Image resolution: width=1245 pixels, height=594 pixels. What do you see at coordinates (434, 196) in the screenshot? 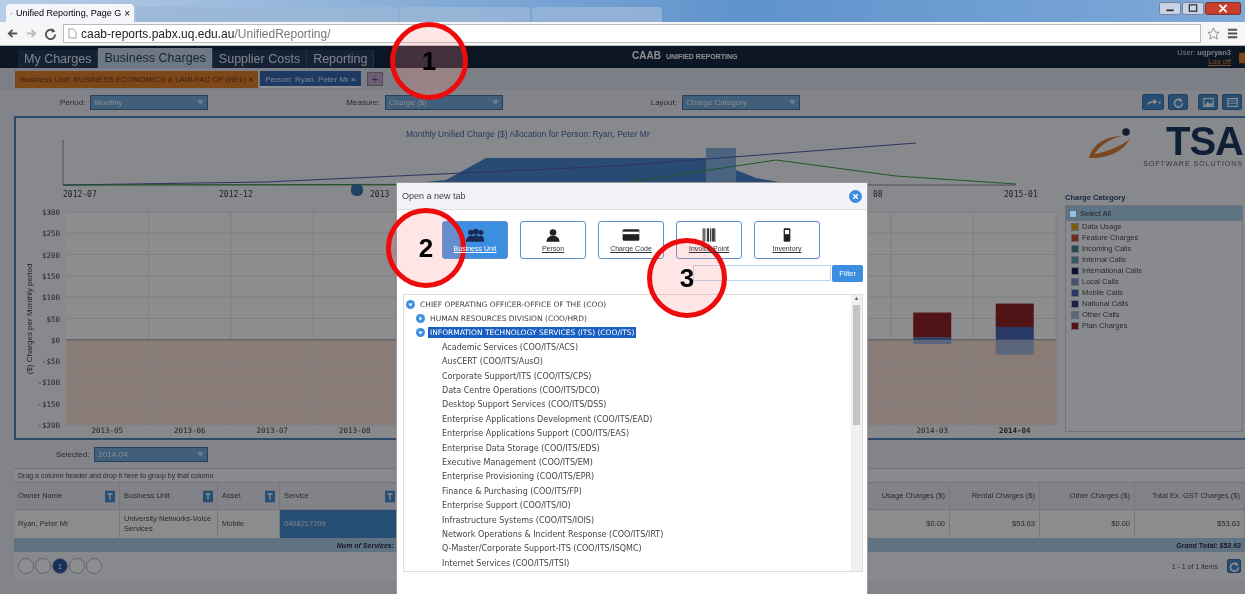
I see `dialog-title: Open a new tab` at bounding box center [434, 196].